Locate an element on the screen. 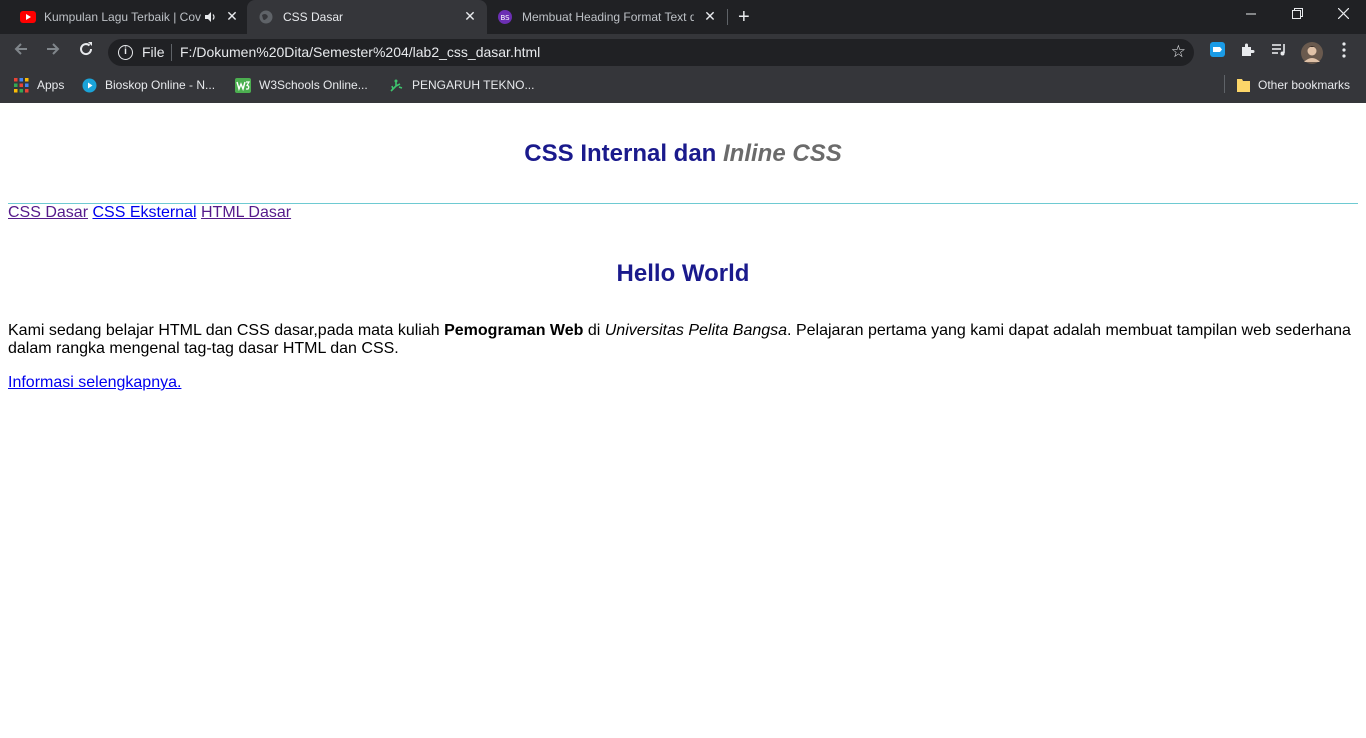  nav-links: CSS Dasar CSS Eksternal HTML Dasar is located at coordinates (149, 213).